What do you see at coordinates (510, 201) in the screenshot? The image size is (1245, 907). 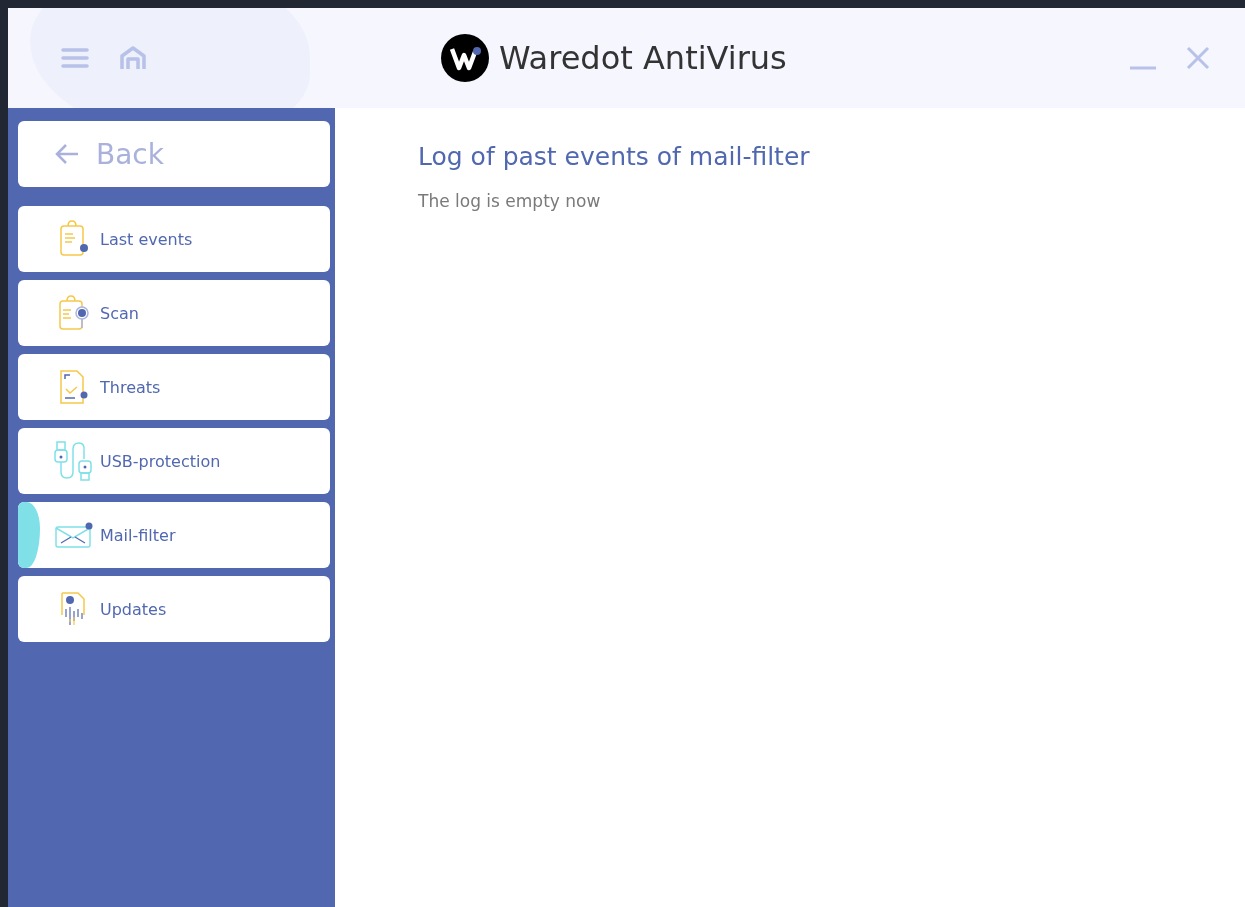 I see `empty-log-message: The log is empty now` at bounding box center [510, 201].